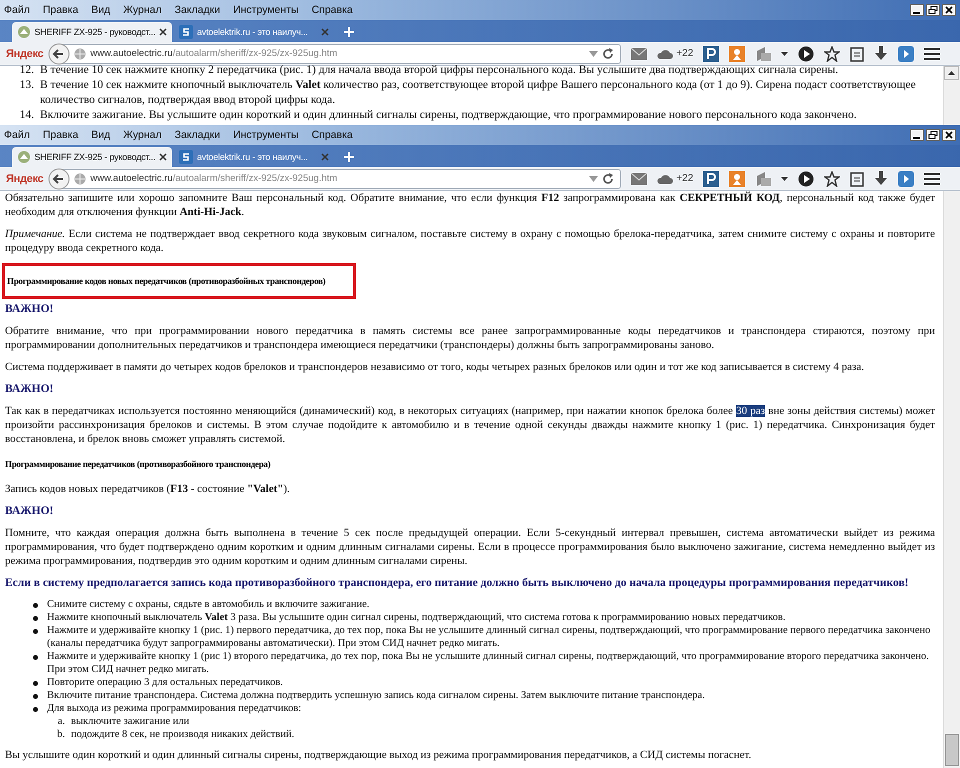 The width and height of the screenshot is (960, 768). I want to click on item-number: 12., so click(26, 70).